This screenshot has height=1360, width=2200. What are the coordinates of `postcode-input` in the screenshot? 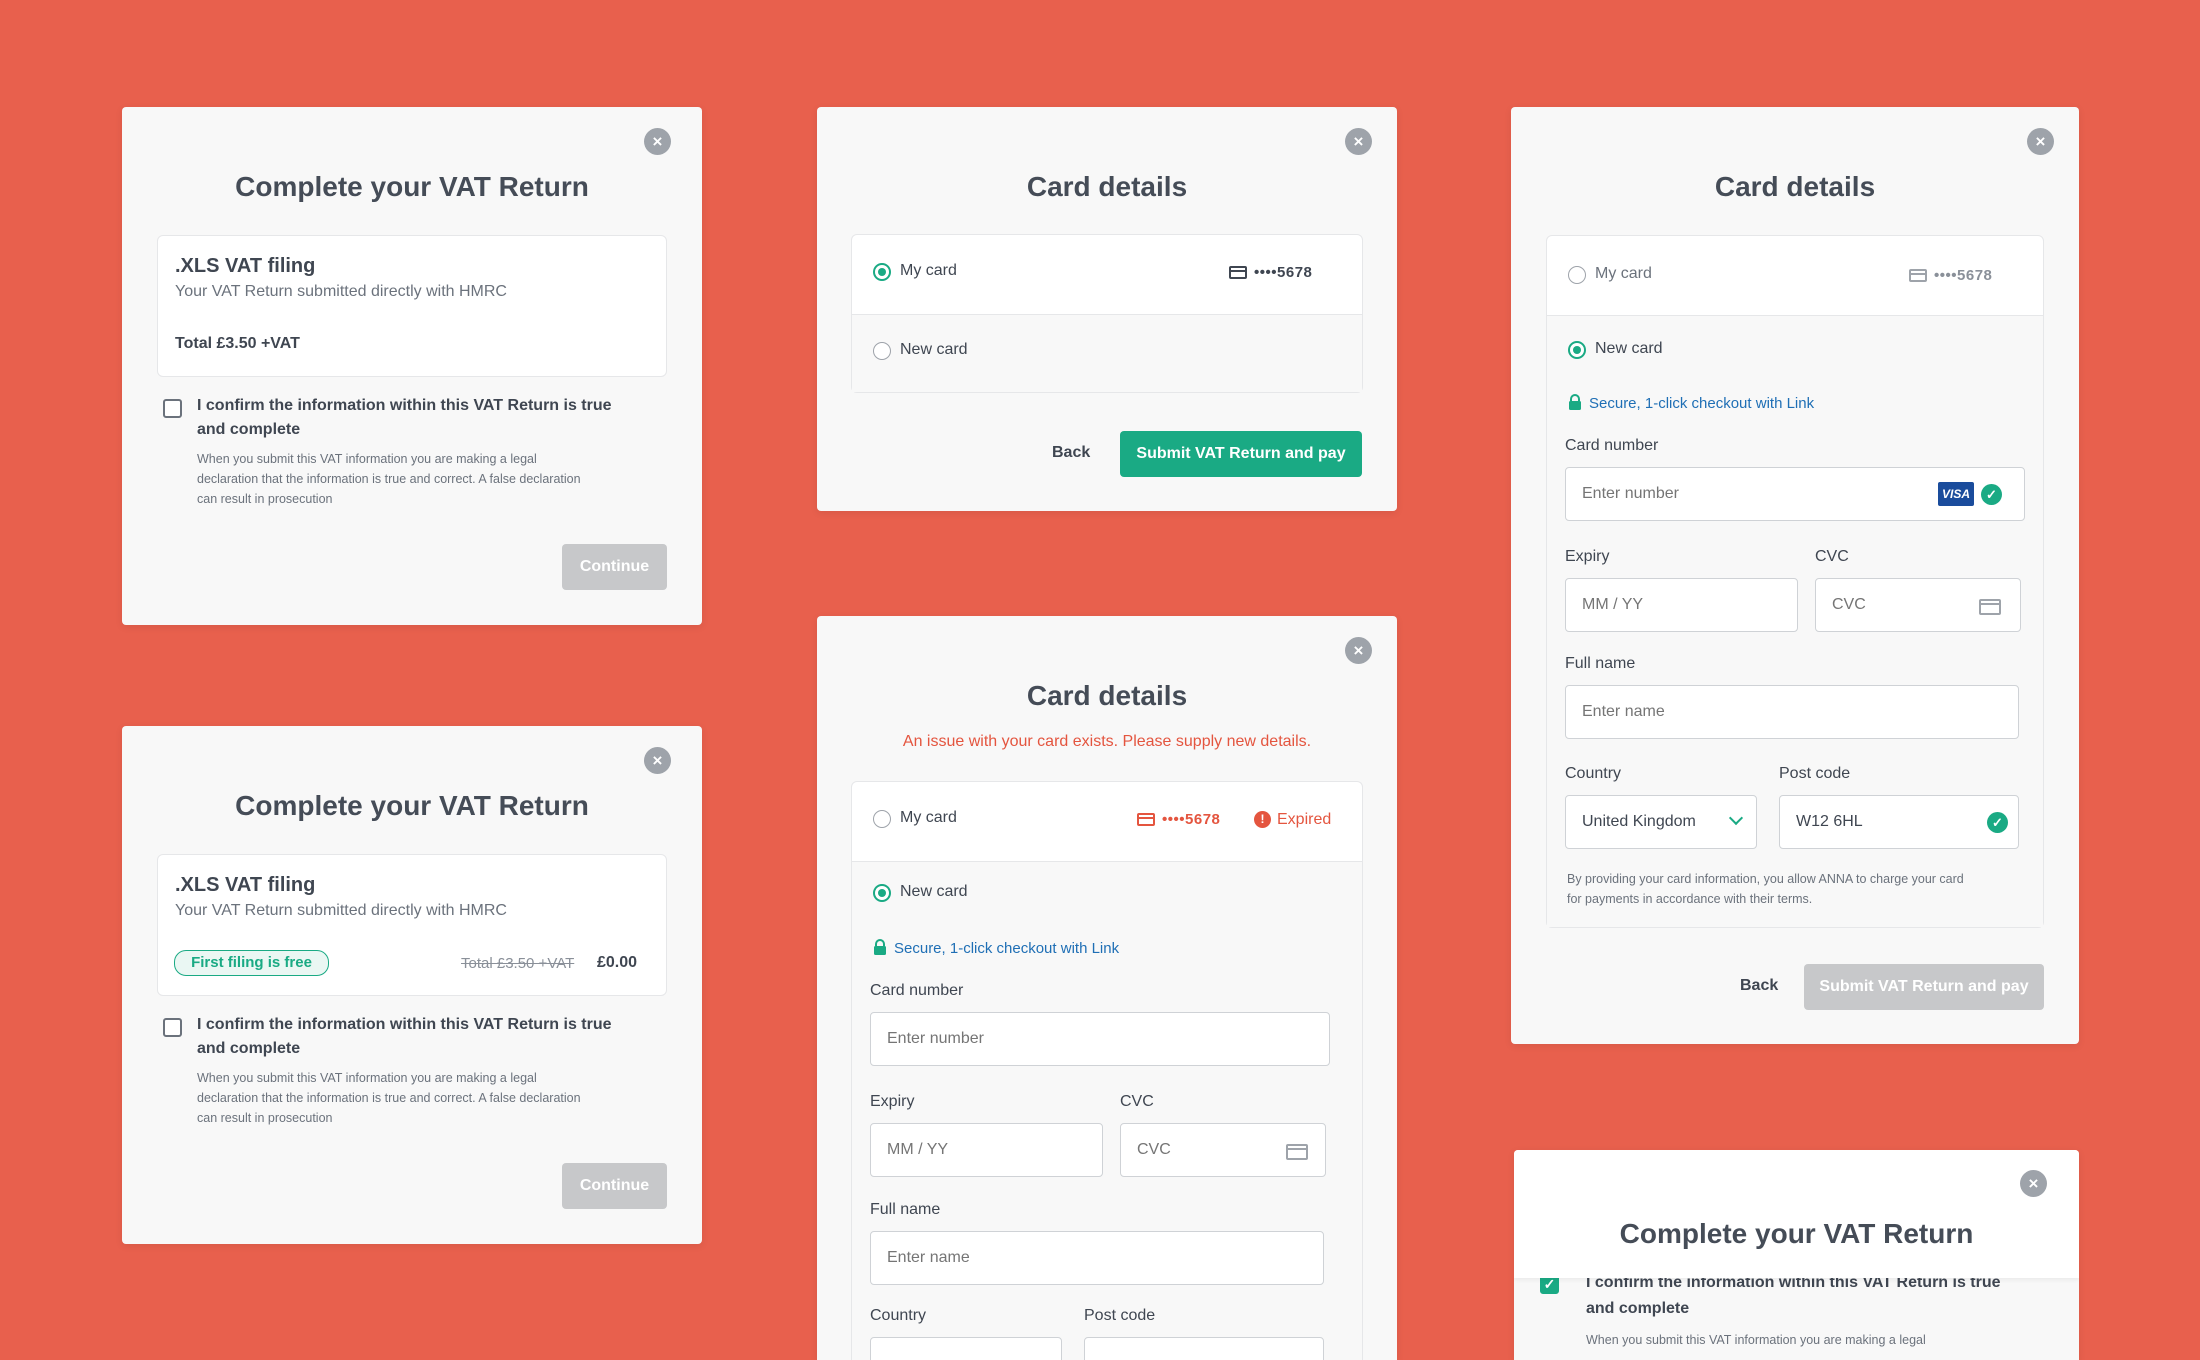 It's located at (1204, 1348).